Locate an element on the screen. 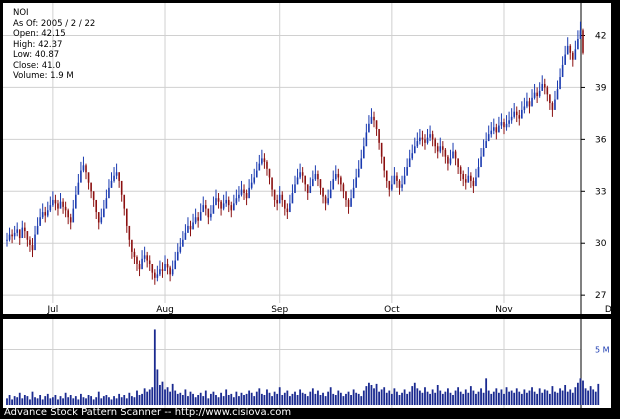 This screenshot has height=419, width=620. x-tick-label: Oct is located at coordinates (392, 309).